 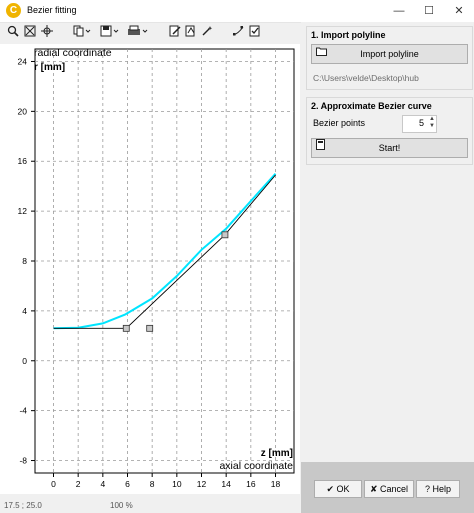 I want to click on import-path: C:\Users\velde\Desktop\hub, so click(x=366, y=78).